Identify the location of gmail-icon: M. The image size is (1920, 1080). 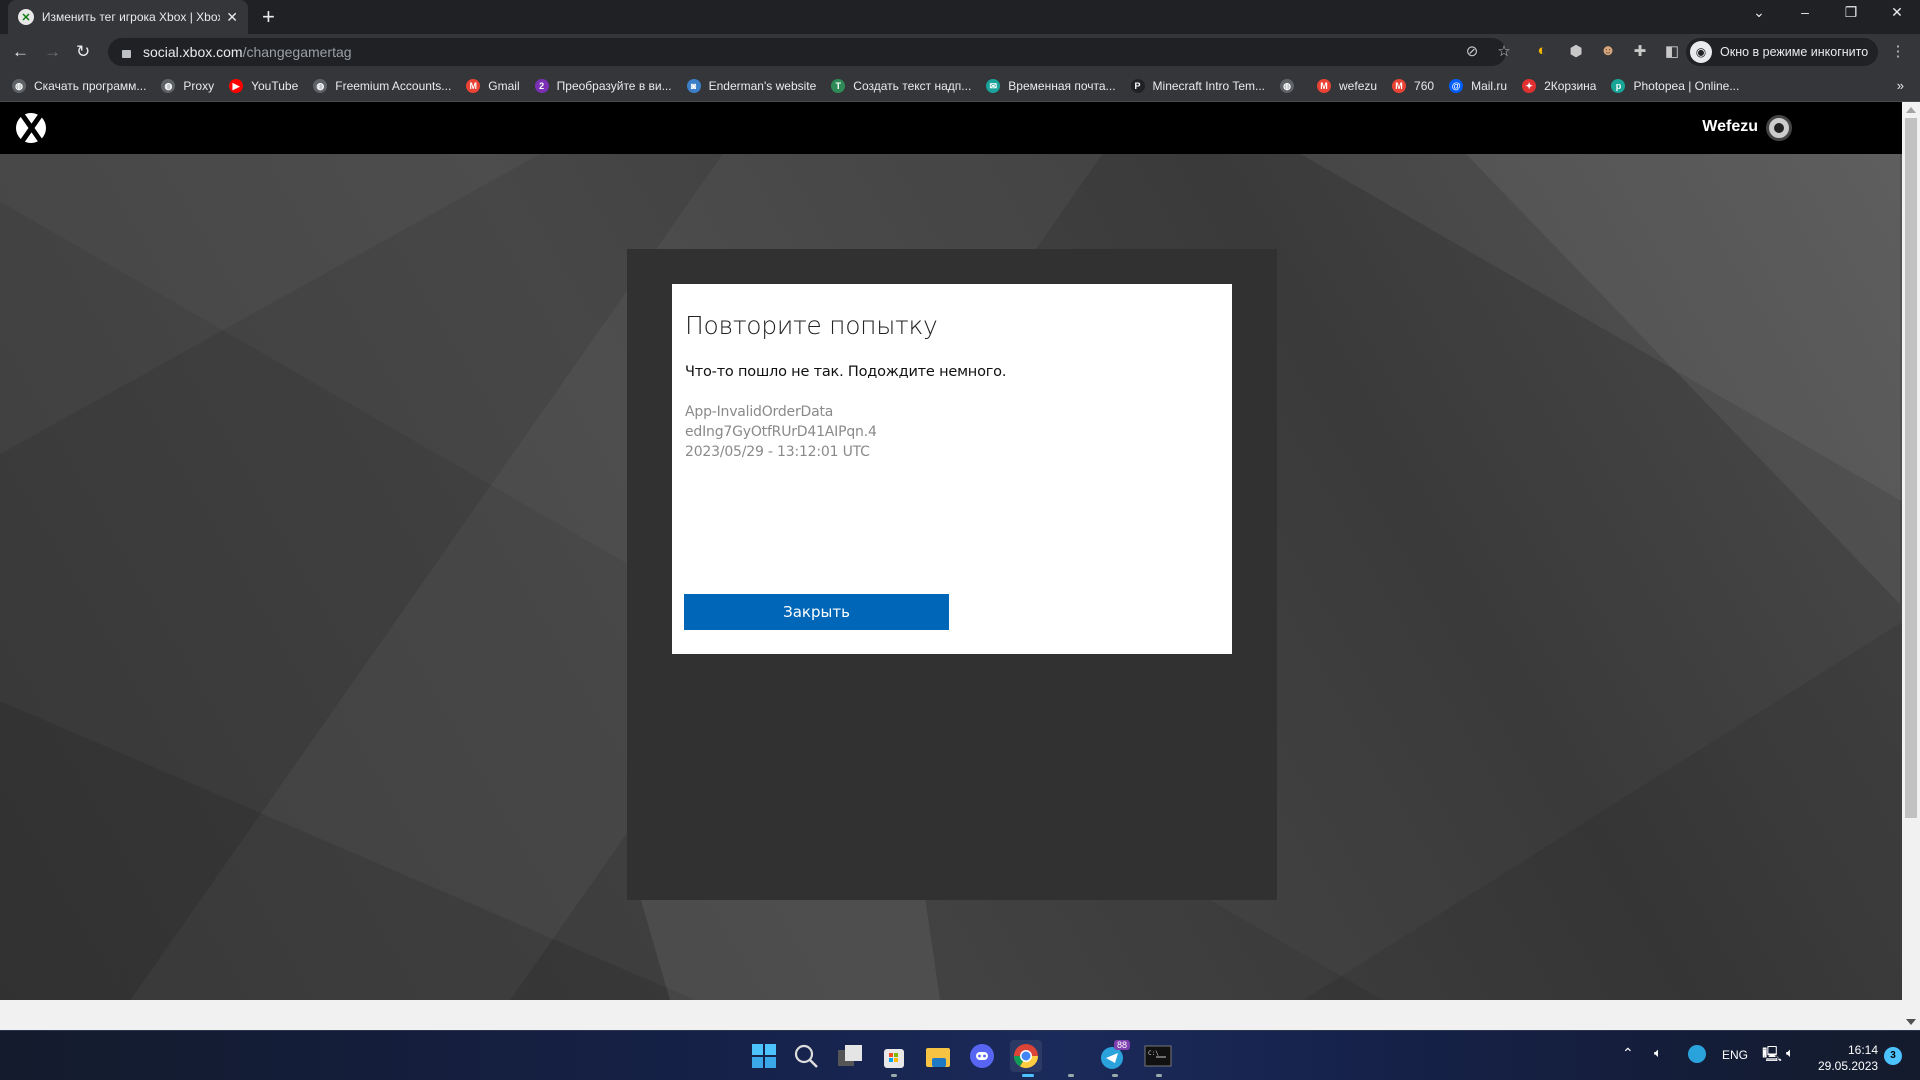
(1399, 85).